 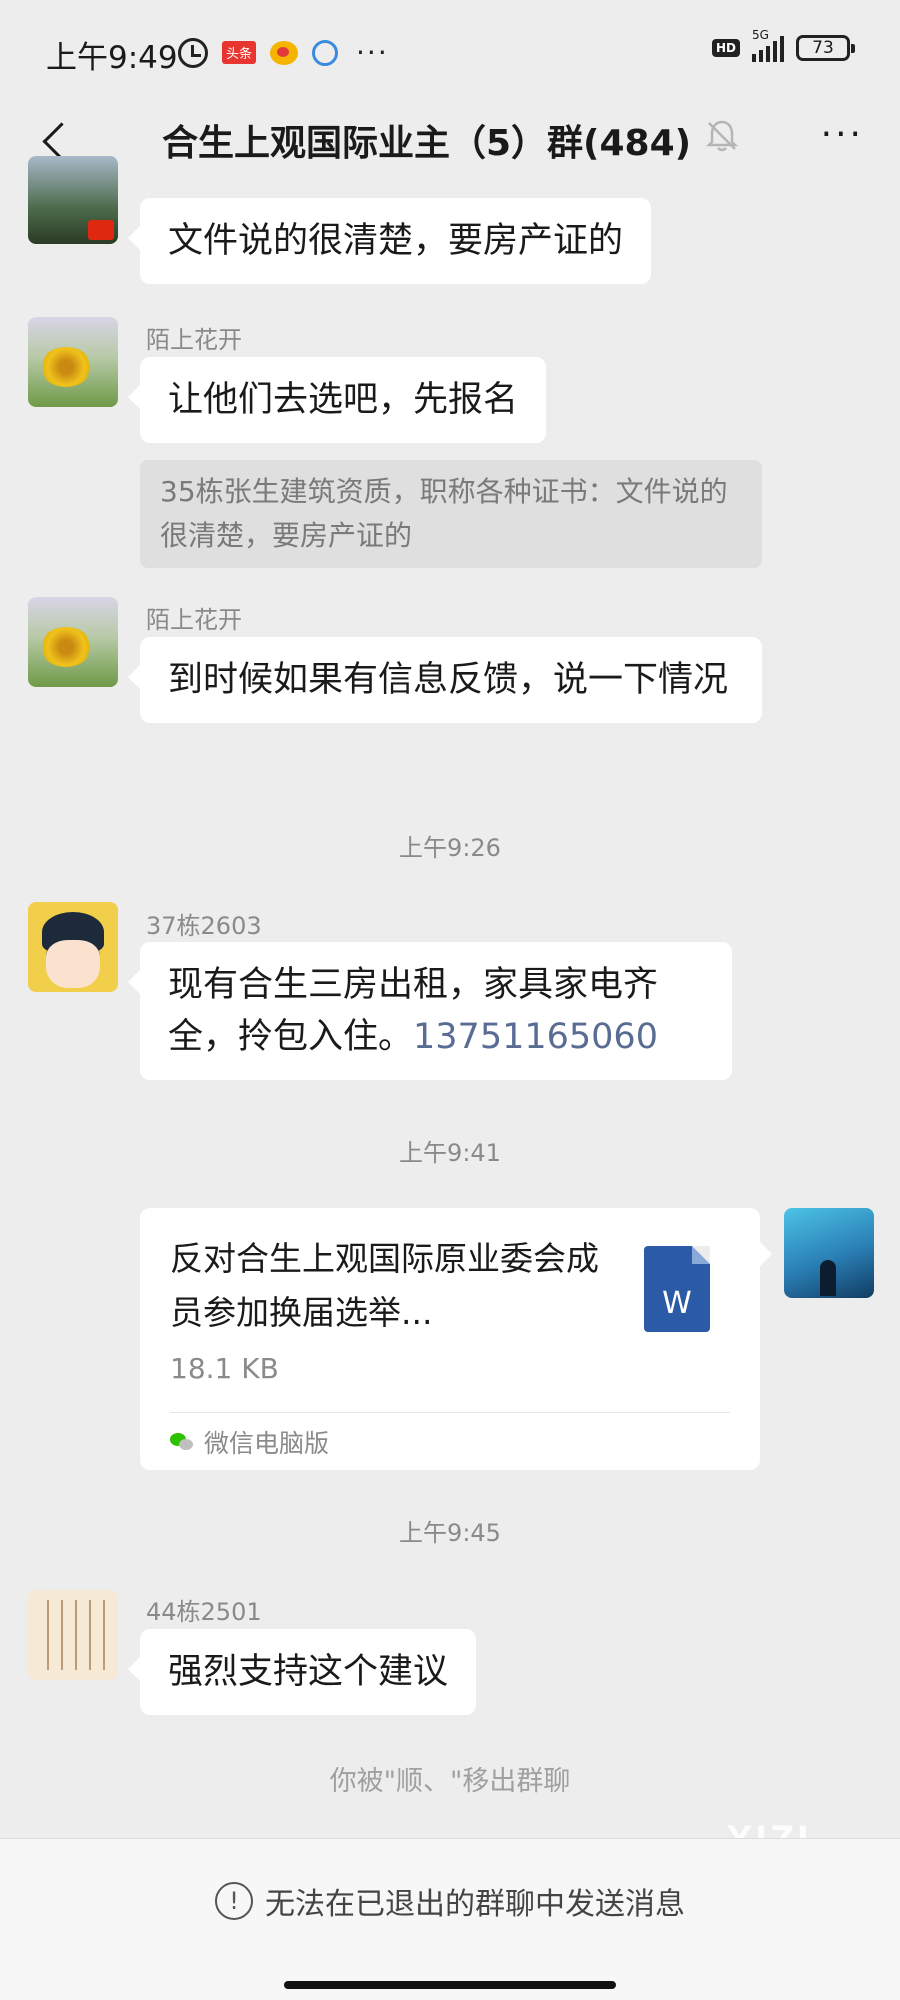 I want to click on battery-icon: 73, so click(x=825, y=48).